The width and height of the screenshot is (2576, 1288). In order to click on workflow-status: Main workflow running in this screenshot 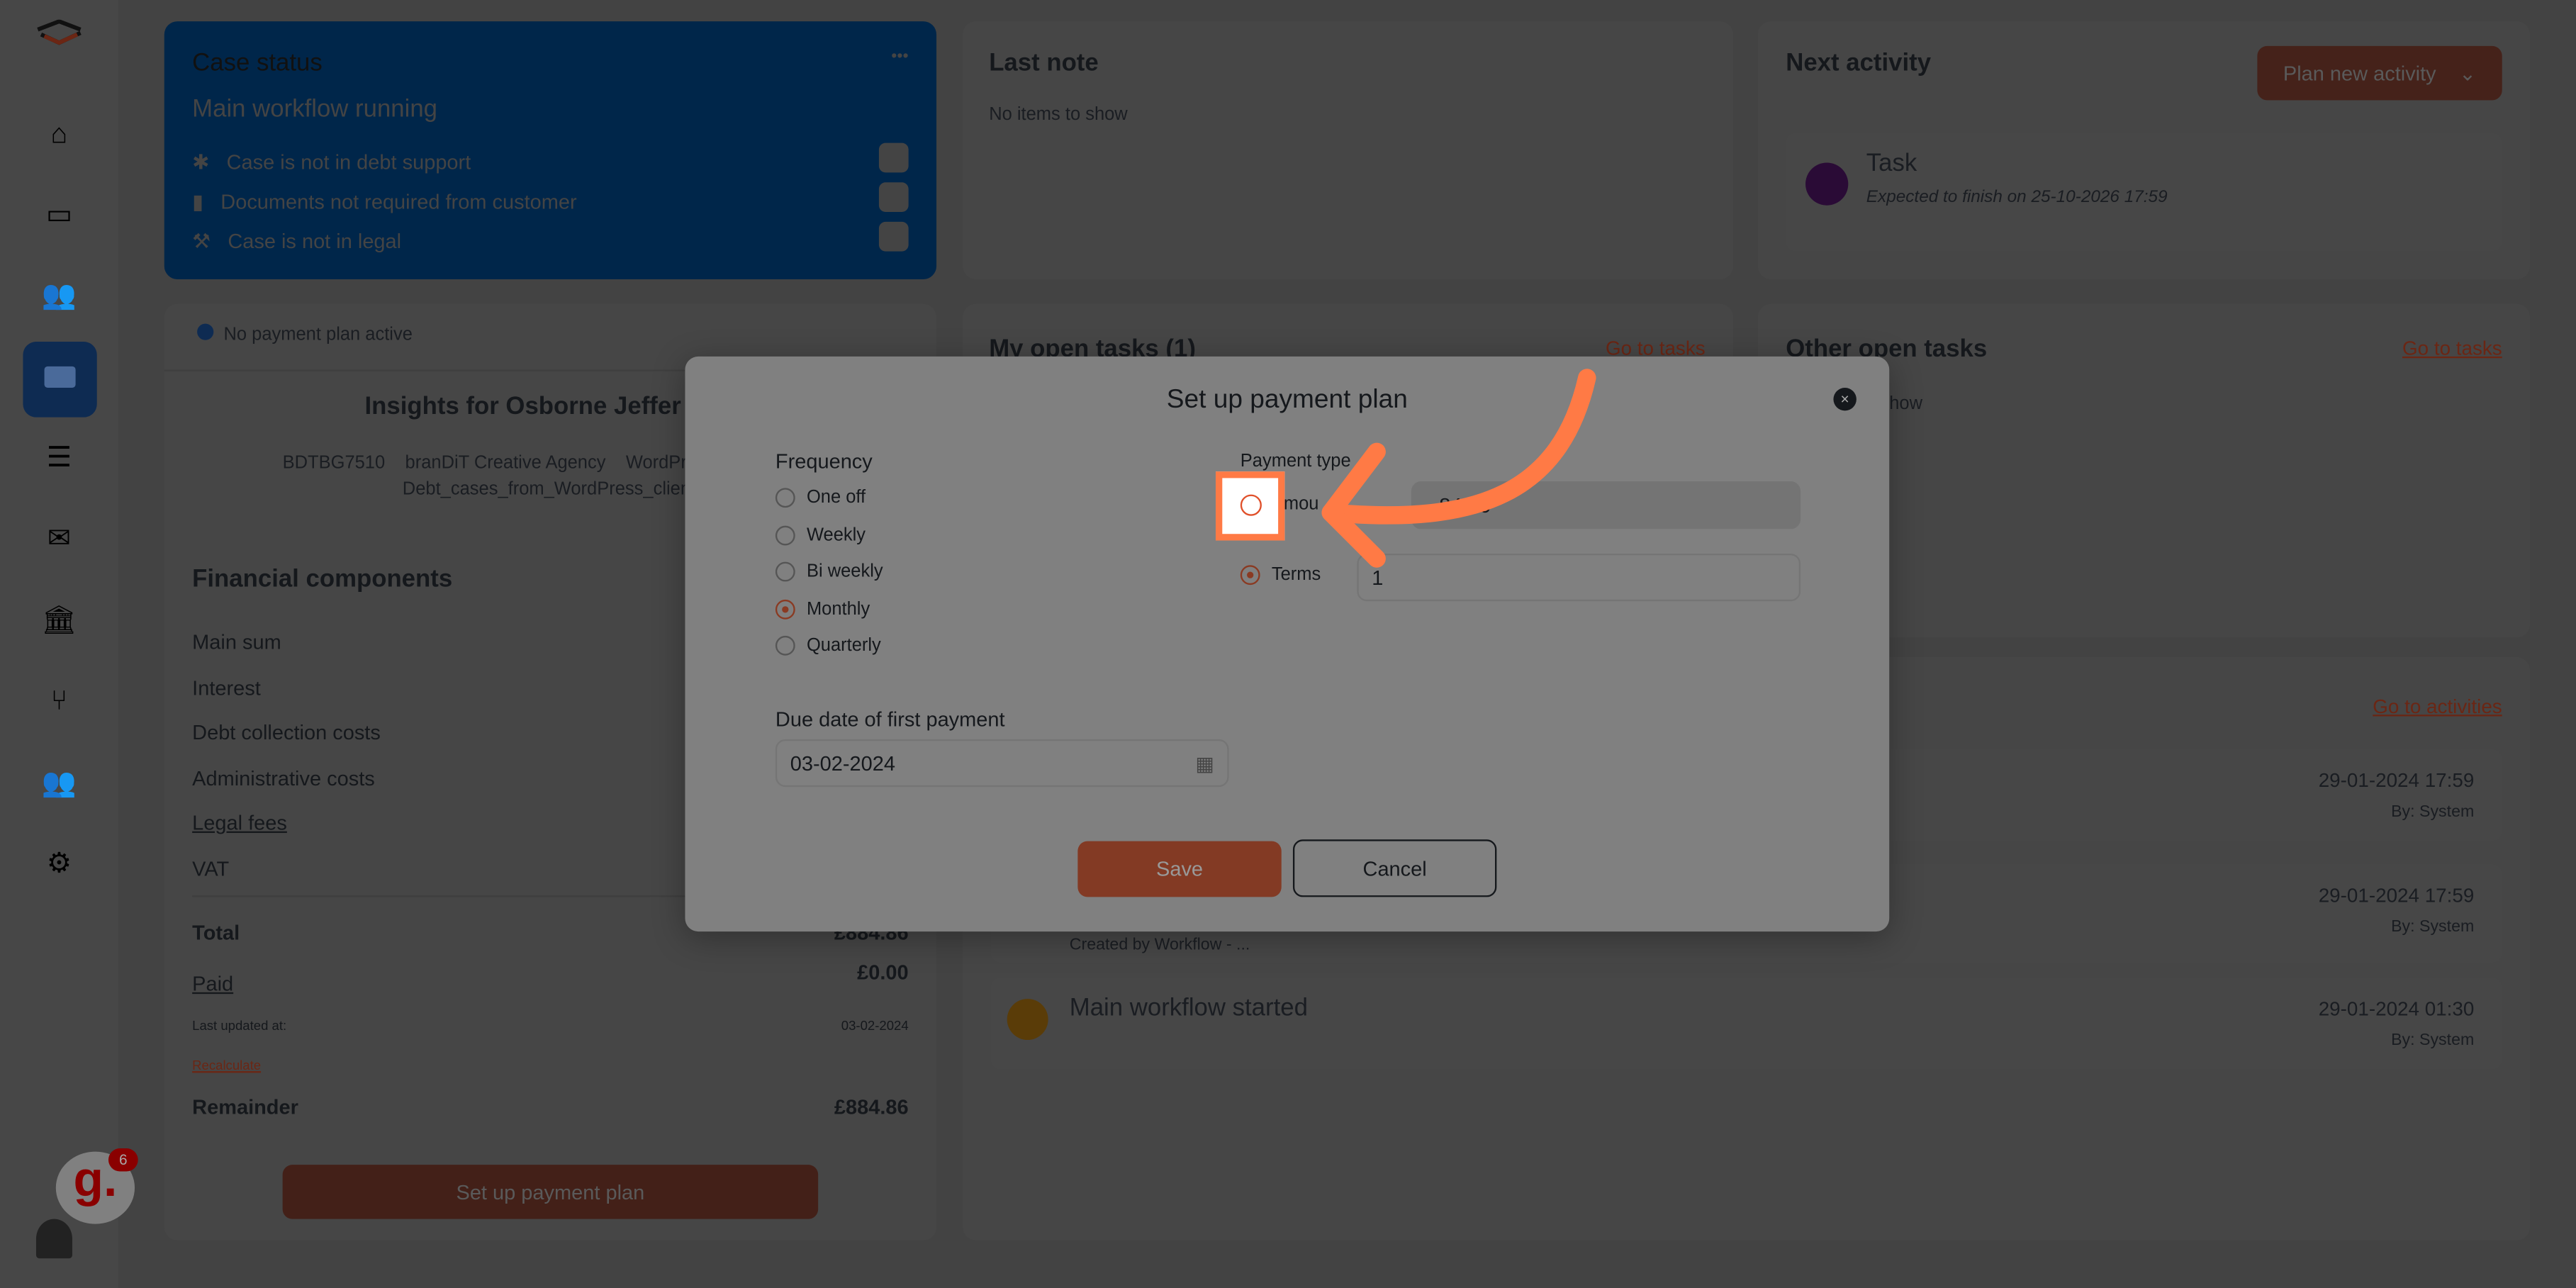, I will do `click(315, 109)`.